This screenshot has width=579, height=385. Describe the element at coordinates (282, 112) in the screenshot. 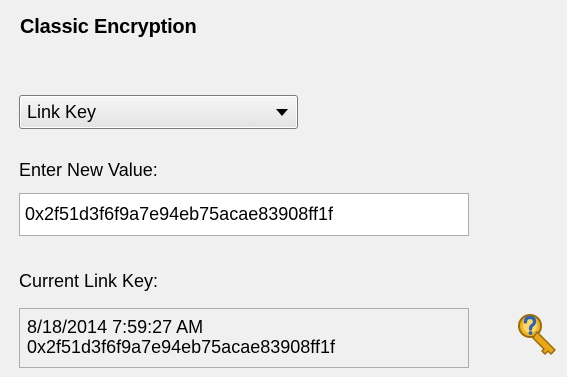

I see `dropdown-arrow-icon` at that location.